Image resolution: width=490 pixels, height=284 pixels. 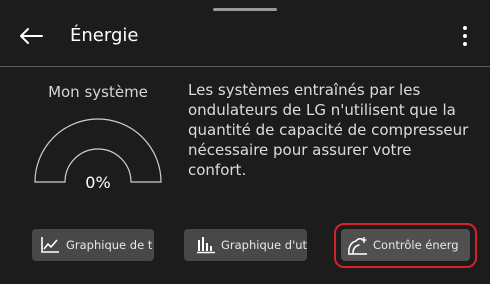 What do you see at coordinates (217, 170) in the screenshot?
I see `description-line: confort.` at bounding box center [217, 170].